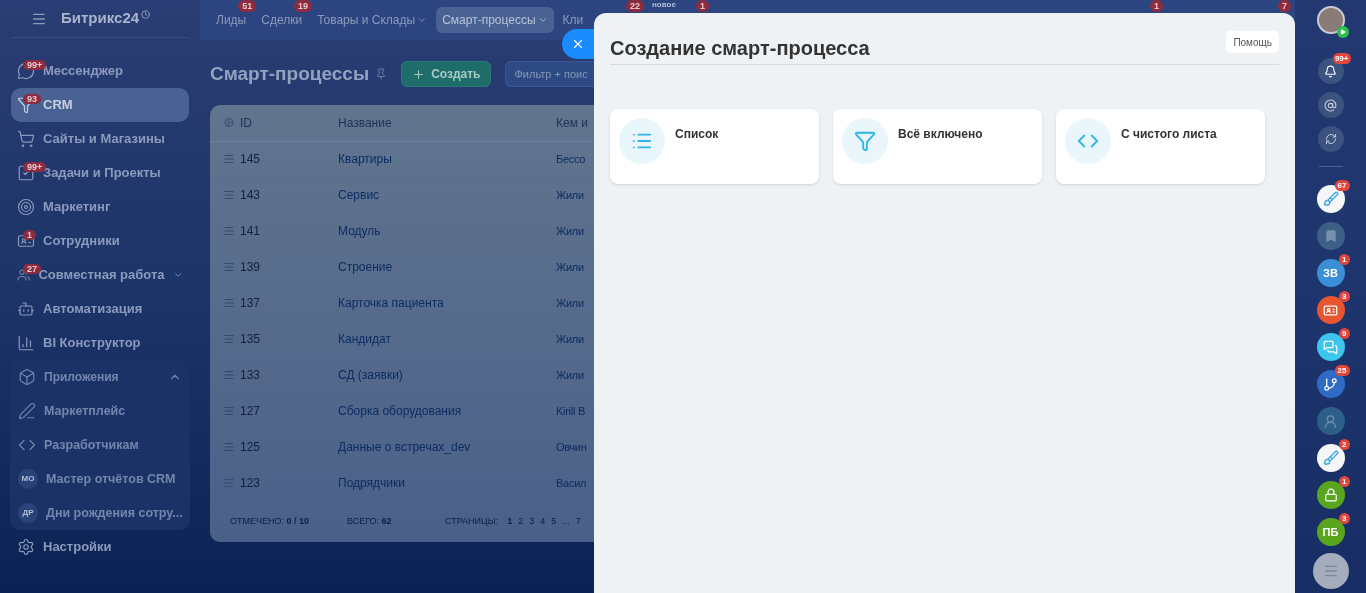 The width and height of the screenshot is (1366, 593). What do you see at coordinates (251, 231) in the screenshot?
I see `table-cell-text: 141` at bounding box center [251, 231].